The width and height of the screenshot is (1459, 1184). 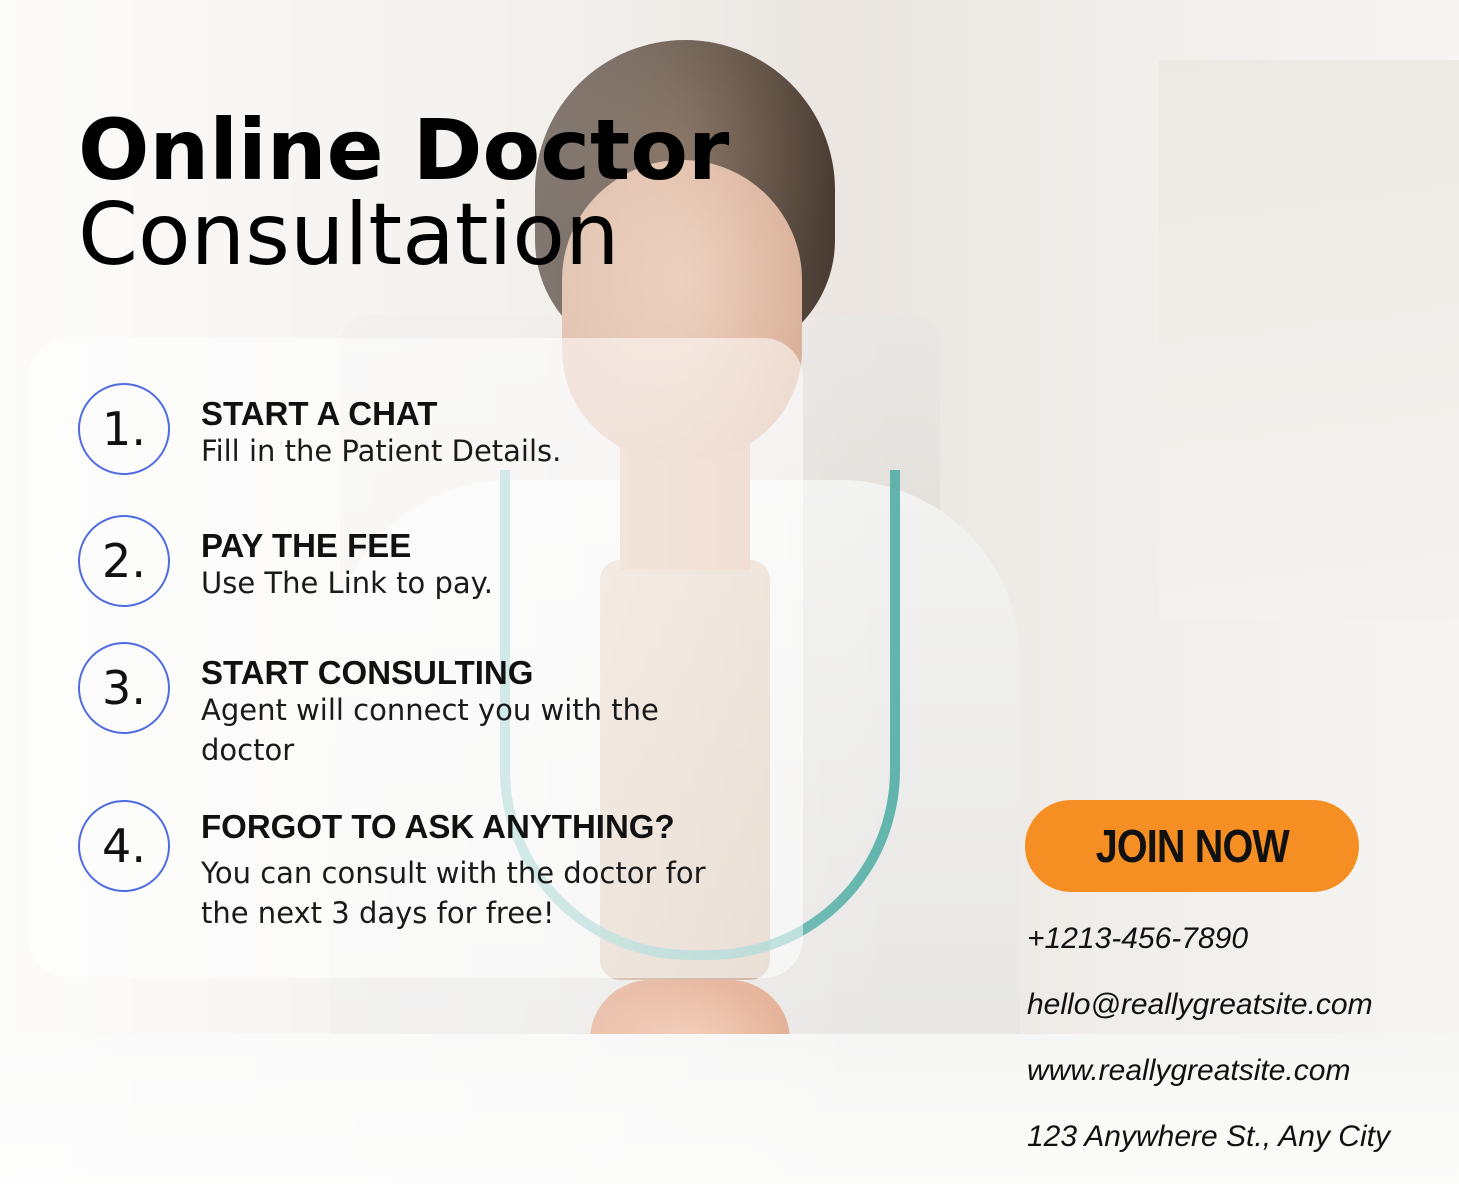 I want to click on step-heading: FORGOT TO ASK ANYTHING?, so click(x=438, y=826).